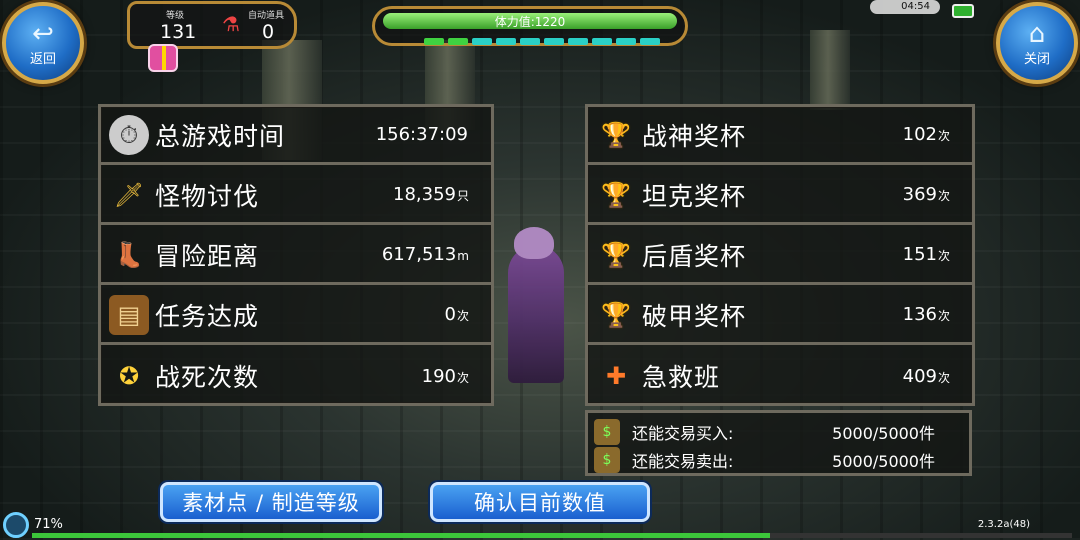  Describe the element at coordinates (616, 194) in the screenshot. I see `trophy-shield-icon: 🏆` at that location.